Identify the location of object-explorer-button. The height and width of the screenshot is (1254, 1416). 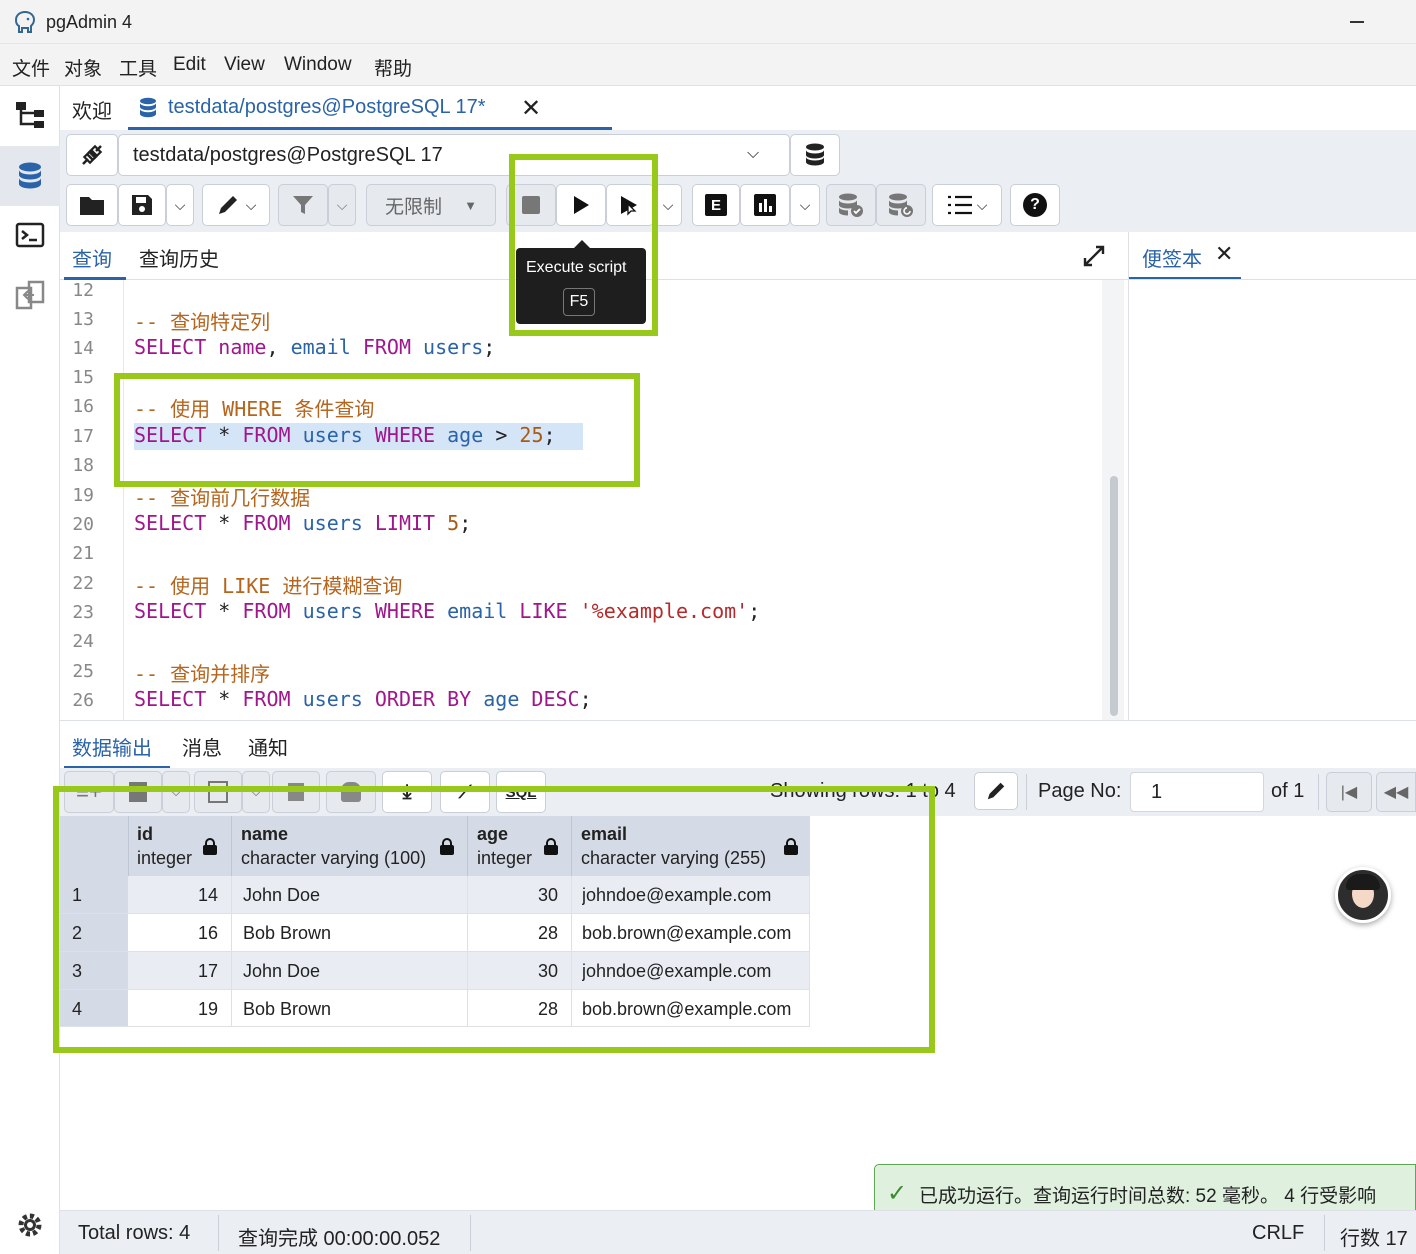
(30, 115).